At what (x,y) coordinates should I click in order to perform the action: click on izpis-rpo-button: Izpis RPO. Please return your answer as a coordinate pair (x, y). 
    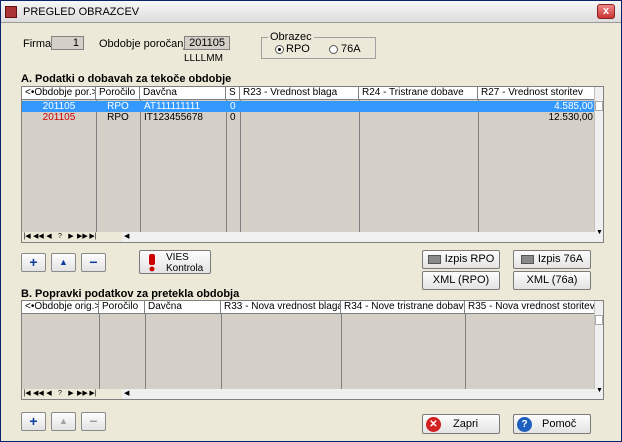
    Looking at the image, I should click on (461, 259).